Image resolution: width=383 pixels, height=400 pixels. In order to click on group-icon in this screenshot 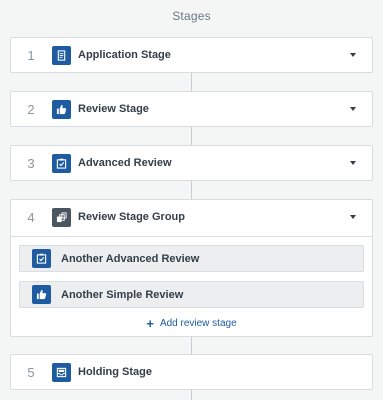, I will do `click(61, 217)`.